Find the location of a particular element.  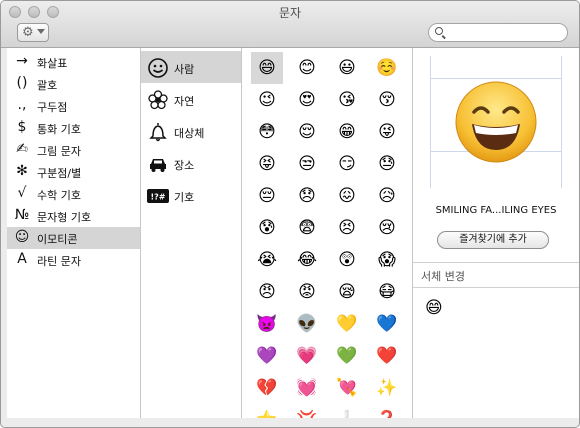

emoji-cell: 😄 is located at coordinates (267, 68).